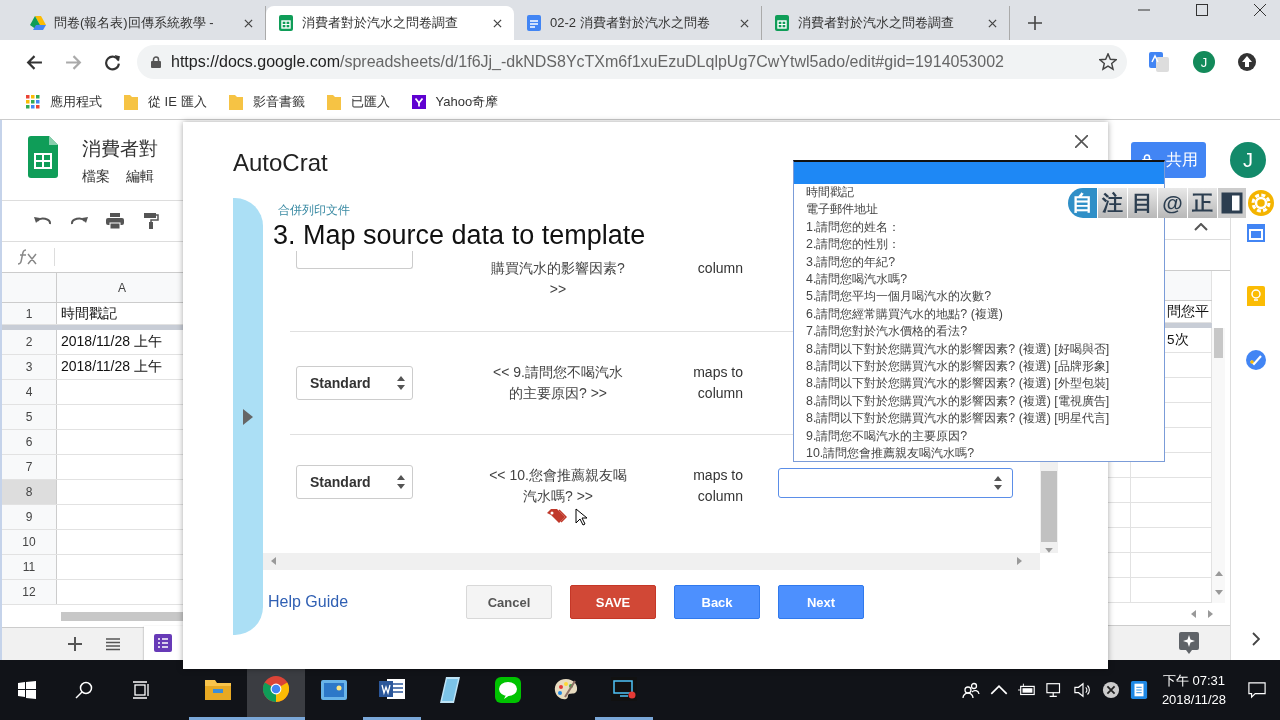 The image size is (1280, 720). Describe the element at coordinates (979, 262) in the screenshot. I see `dropdown-option: 3.請問您的年紀?` at that location.